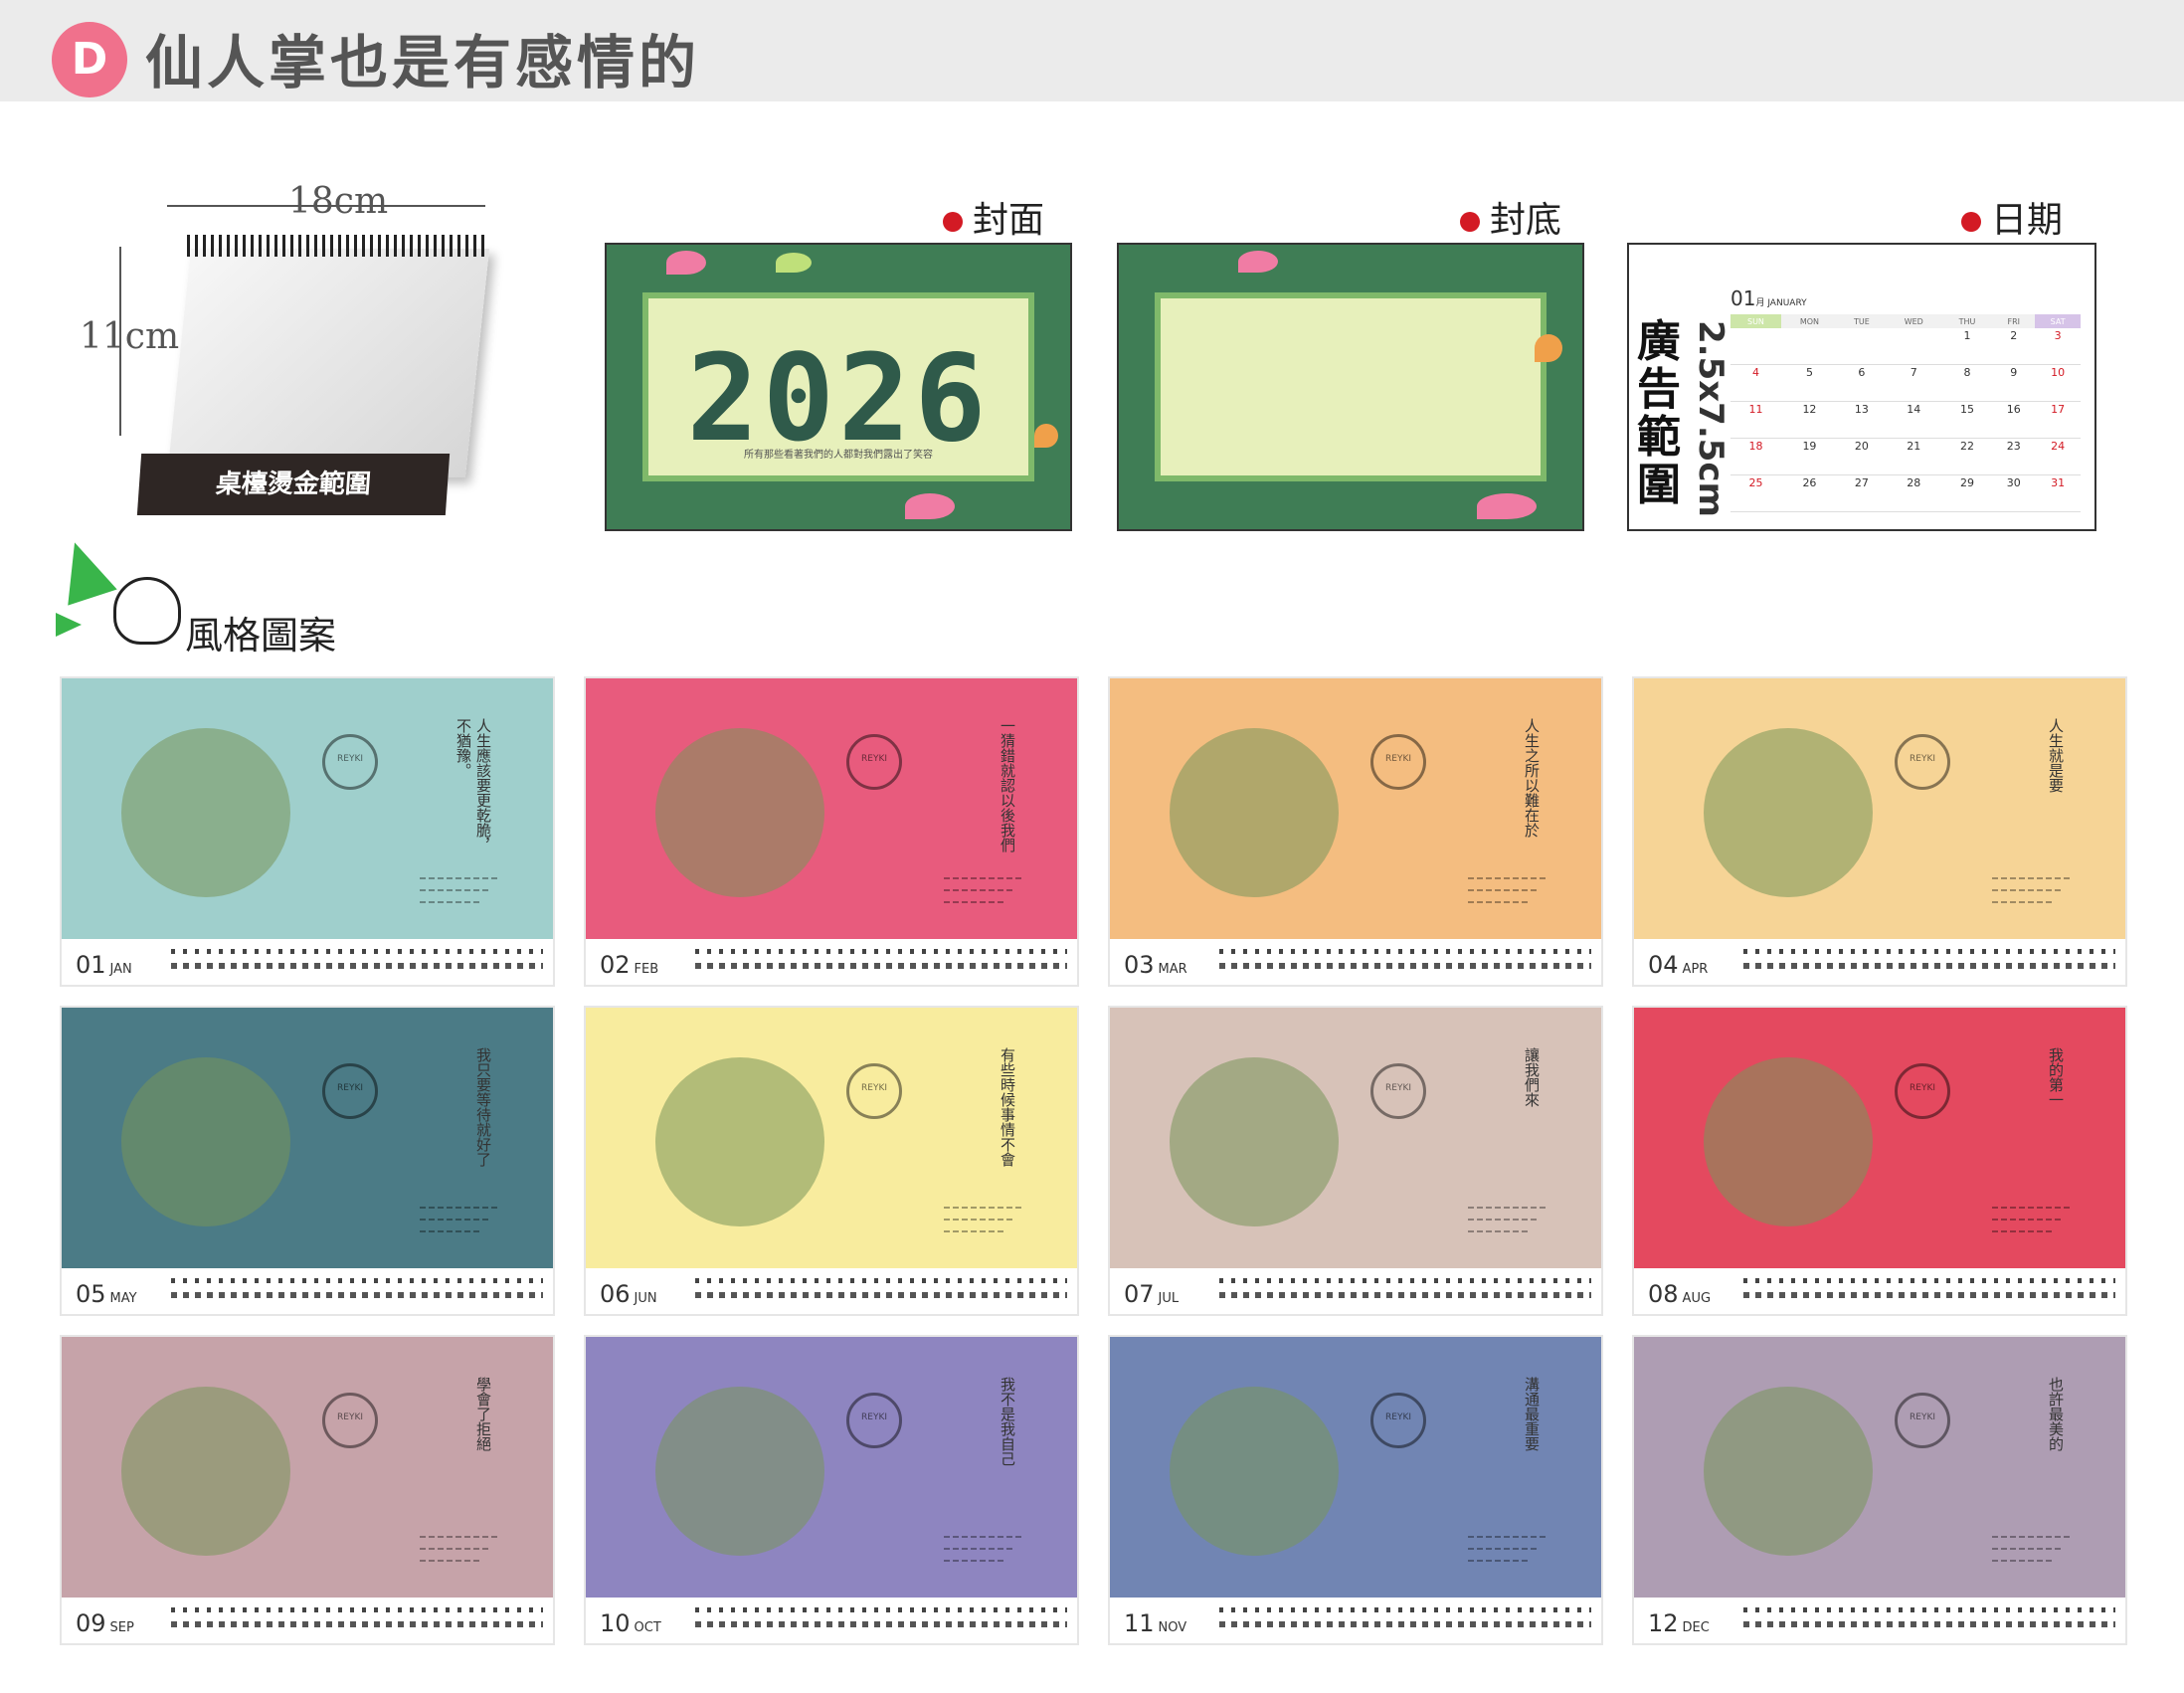  What do you see at coordinates (1905, 383) in the screenshot?
I see `week-row: 4 5 6 7 8 9 10` at bounding box center [1905, 383].